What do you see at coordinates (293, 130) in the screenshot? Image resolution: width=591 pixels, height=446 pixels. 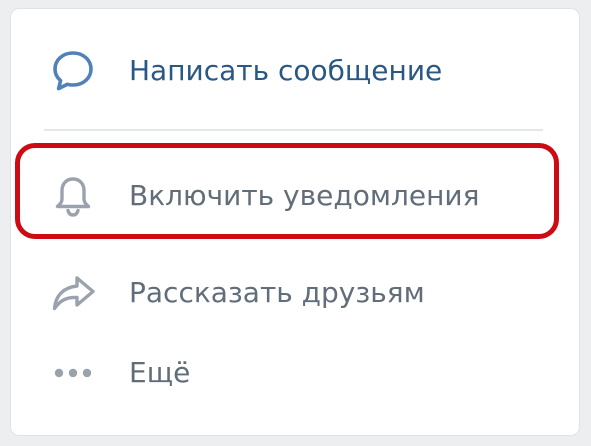 I see `menu-divider` at bounding box center [293, 130].